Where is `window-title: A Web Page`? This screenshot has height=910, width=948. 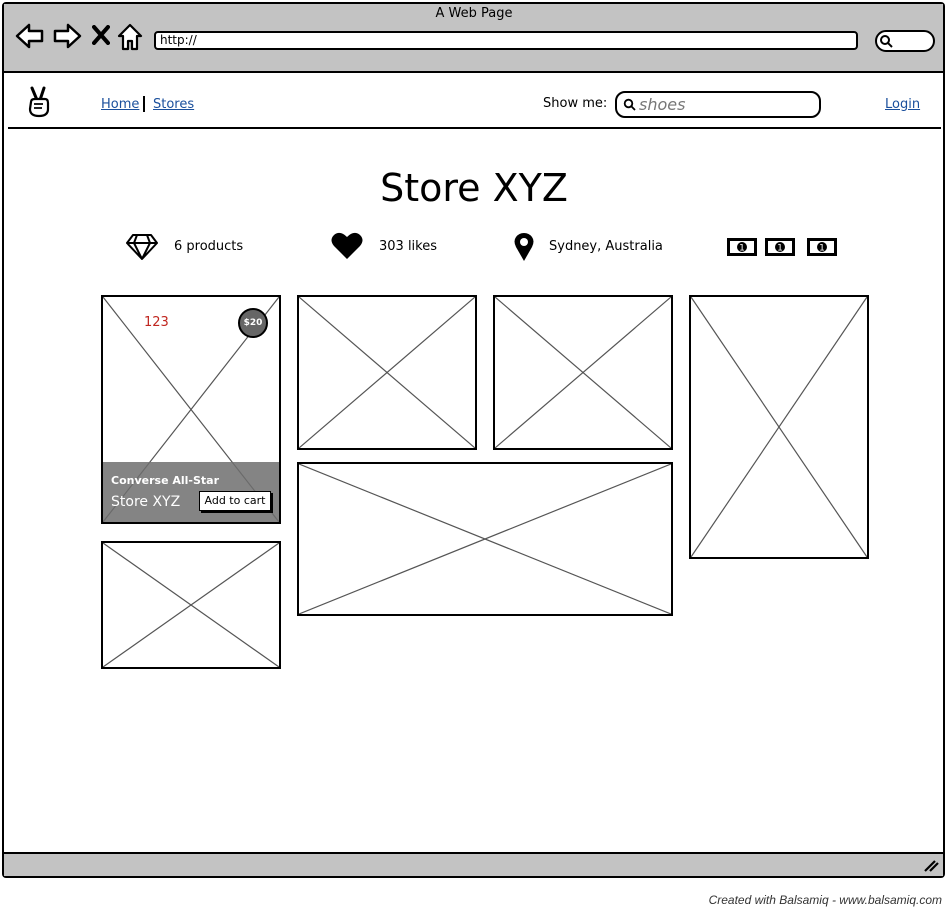
window-title: A Web Page is located at coordinates (474, 13).